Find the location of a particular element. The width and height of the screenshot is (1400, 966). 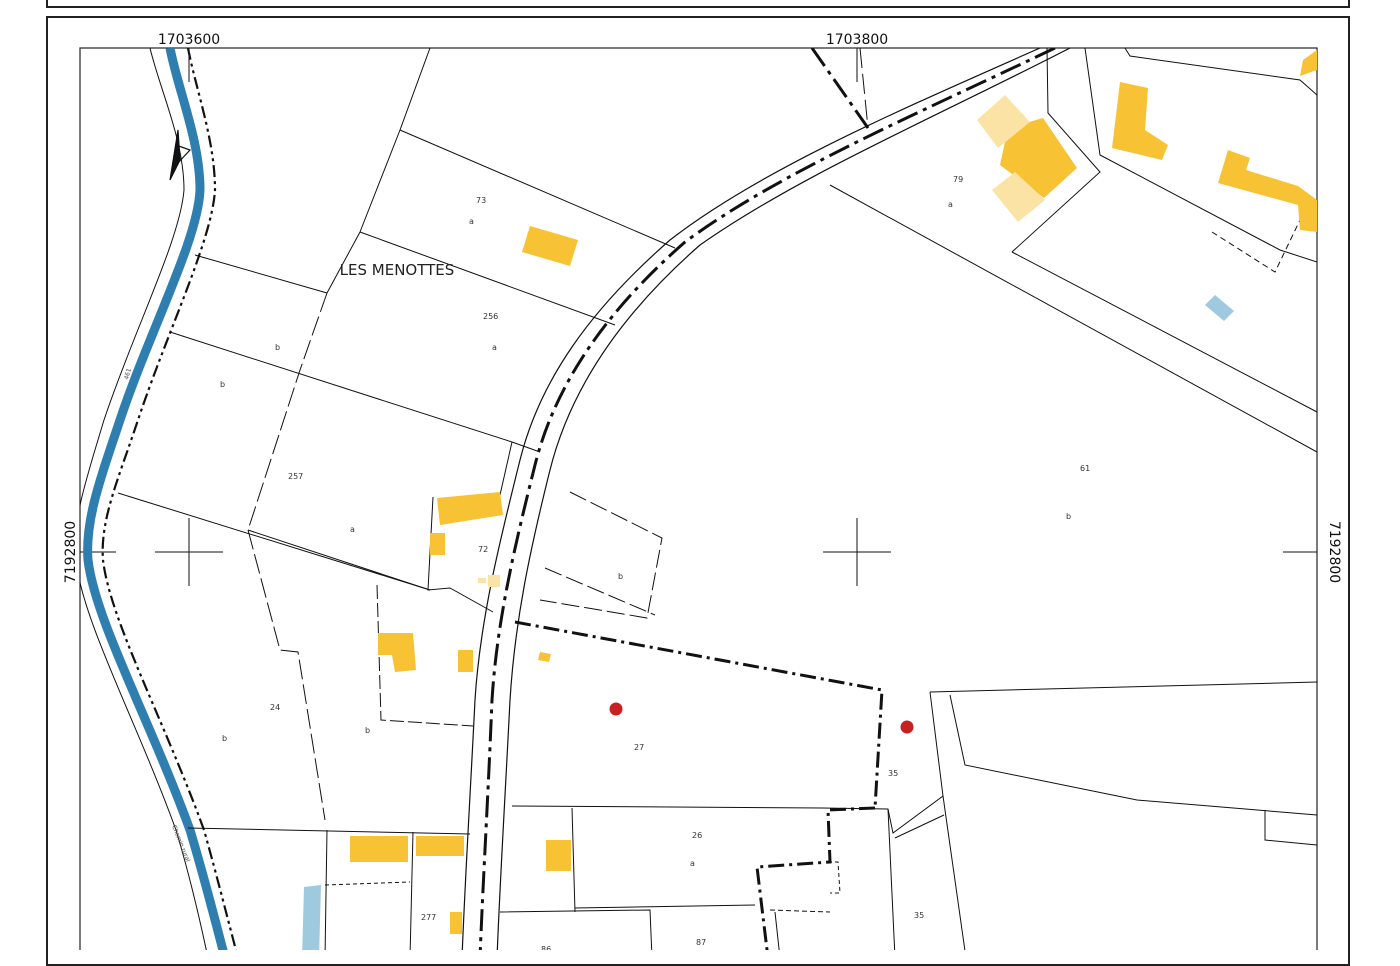

place-name-label: LES MENOTTES is located at coordinates (397, 270).